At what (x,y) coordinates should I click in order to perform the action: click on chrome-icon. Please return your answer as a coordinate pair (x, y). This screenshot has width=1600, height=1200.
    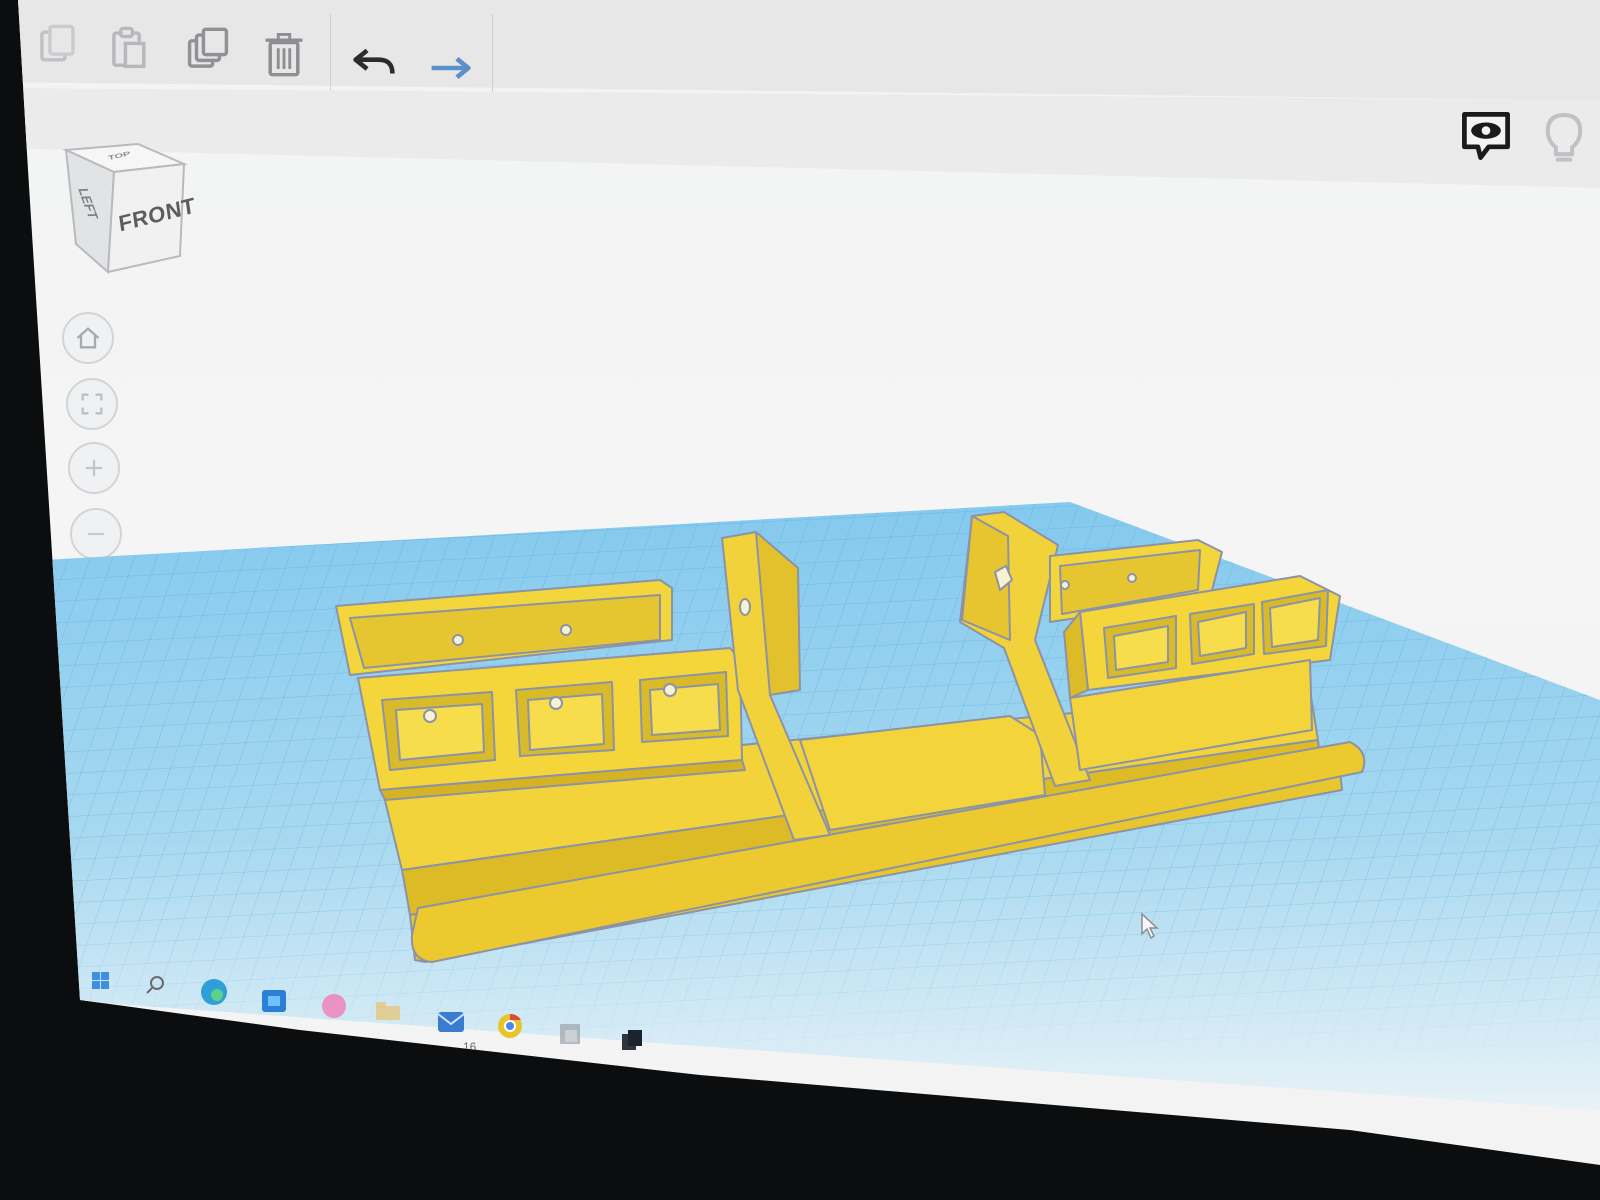
    Looking at the image, I should click on (510, 1025).